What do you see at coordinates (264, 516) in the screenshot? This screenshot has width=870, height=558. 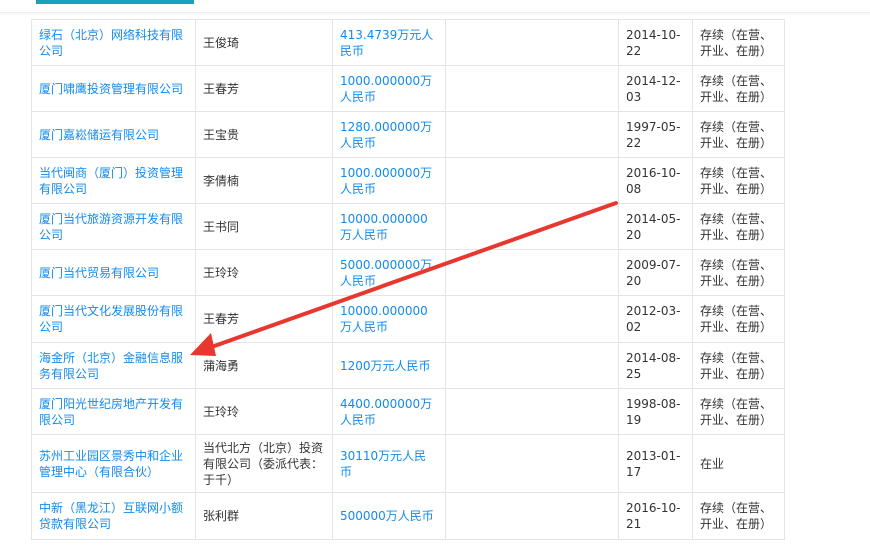 I see `legal-representative-cell: 张利群` at bounding box center [264, 516].